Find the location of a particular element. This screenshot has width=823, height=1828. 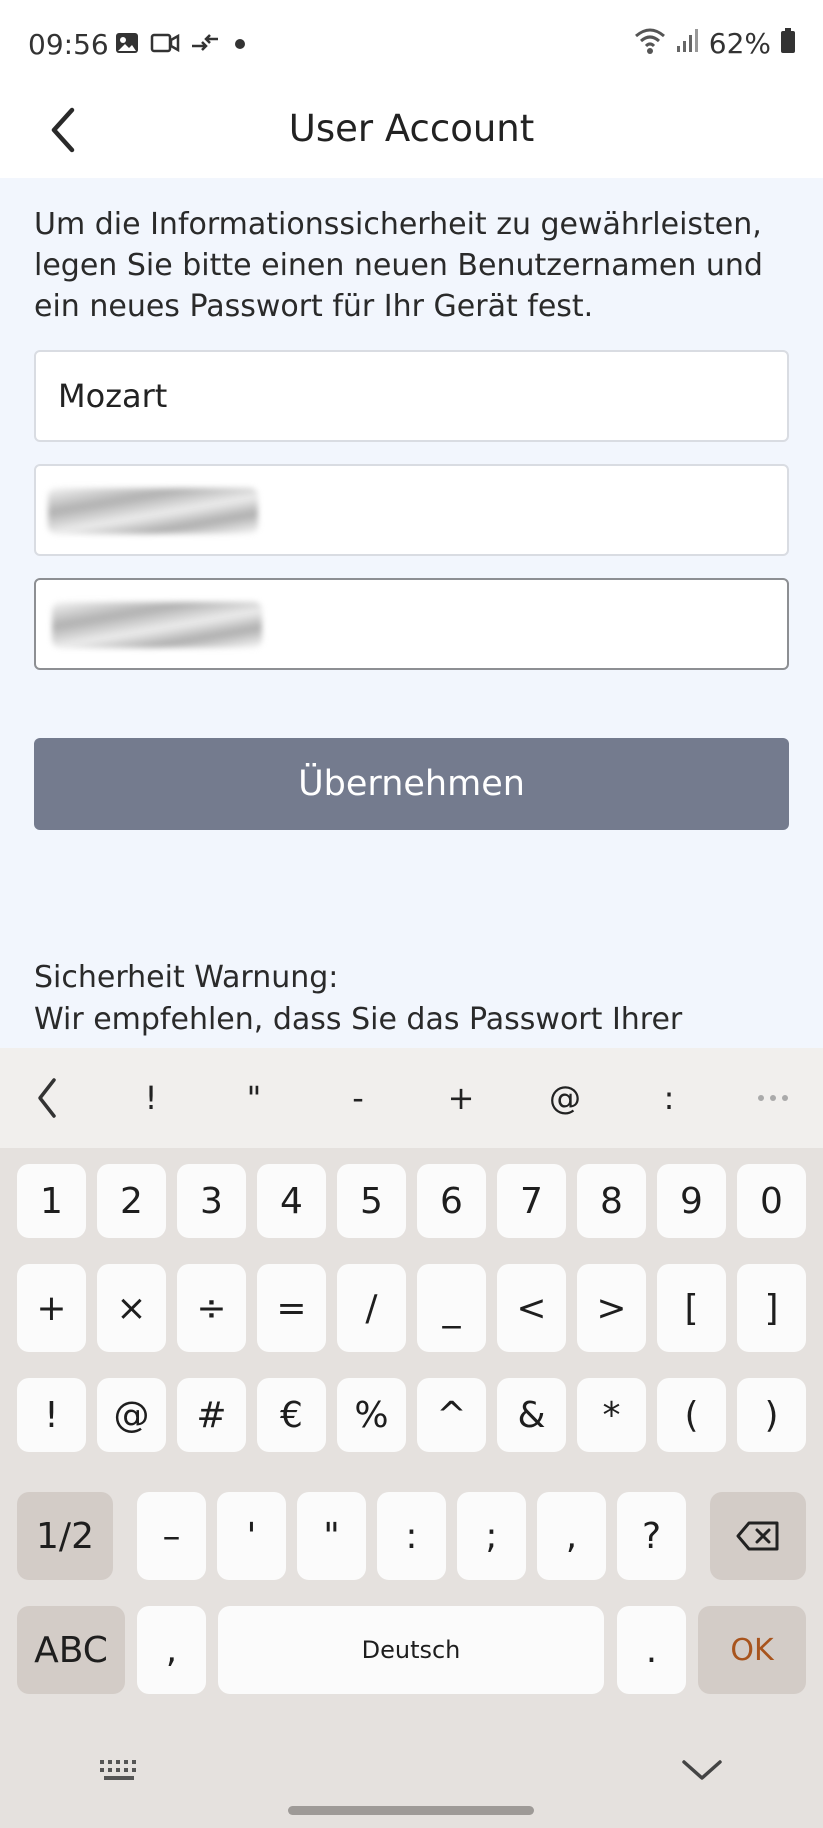

redacted-password is located at coordinates (153, 511).